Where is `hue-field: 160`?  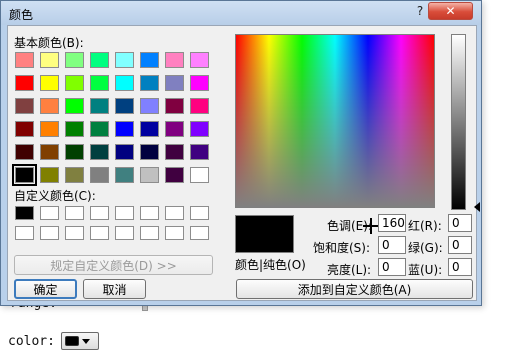 hue-field: 160 is located at coordinates (392, 223).